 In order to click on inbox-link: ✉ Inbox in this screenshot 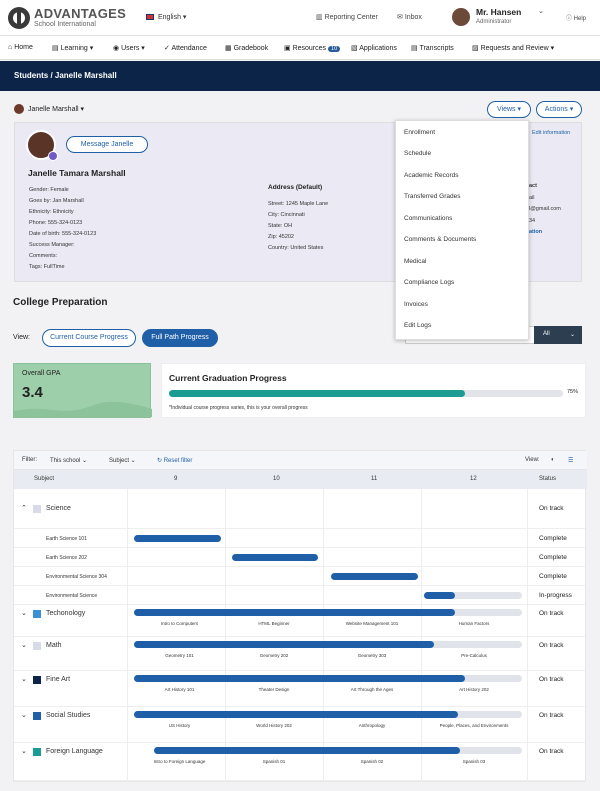, I will do `click(409, 17)`.